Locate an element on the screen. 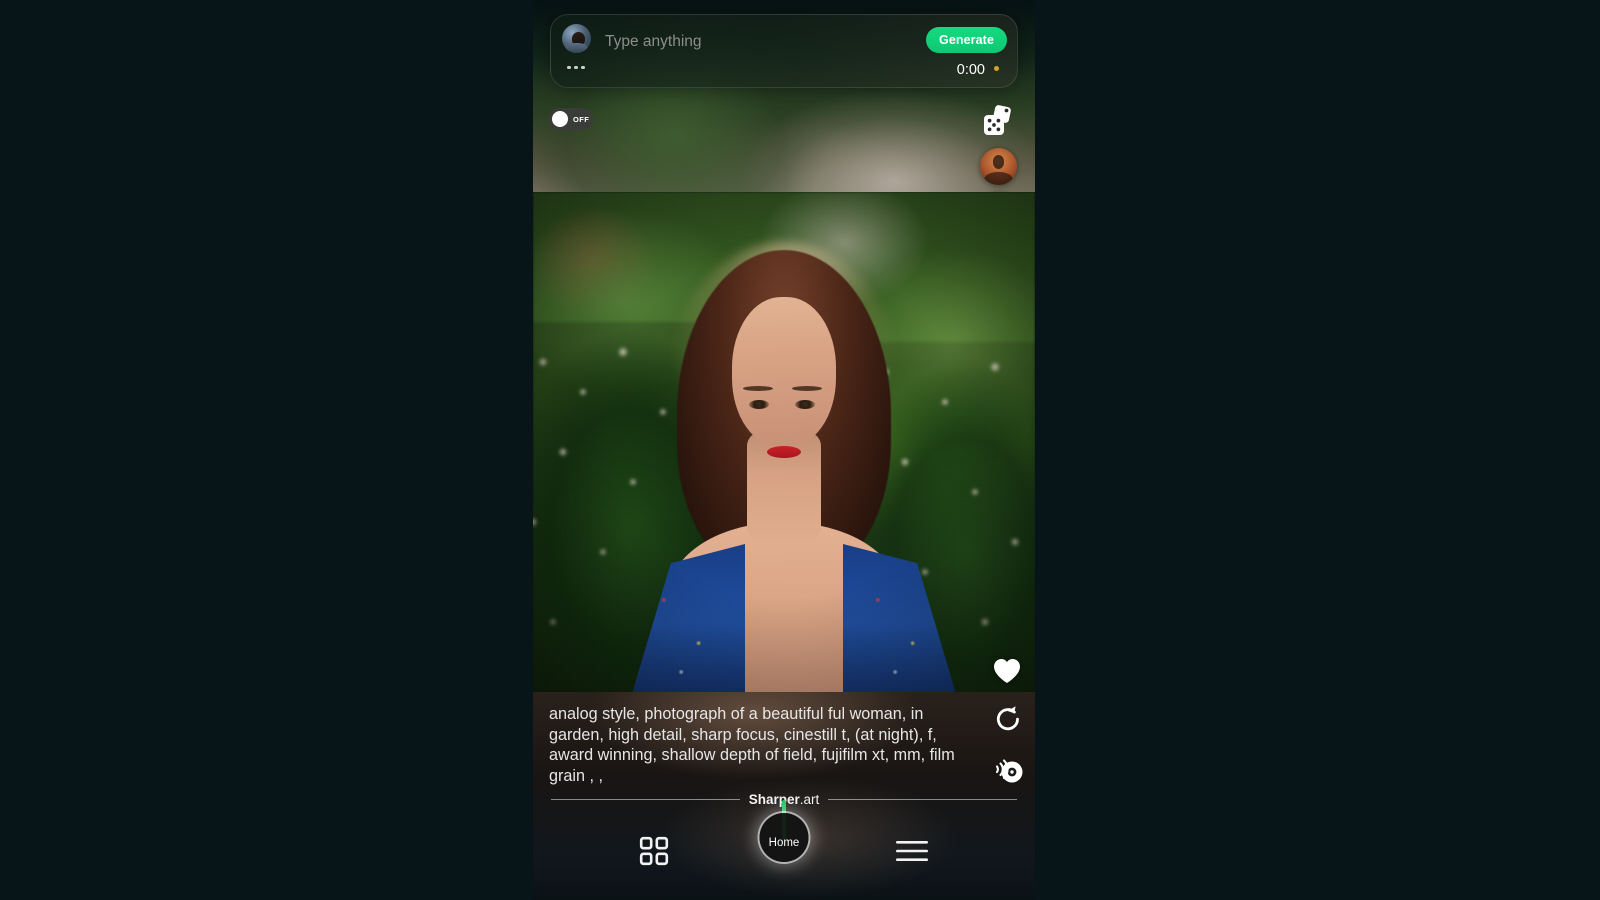  timer-label: 0:00 is located at coordinates (970, 70).